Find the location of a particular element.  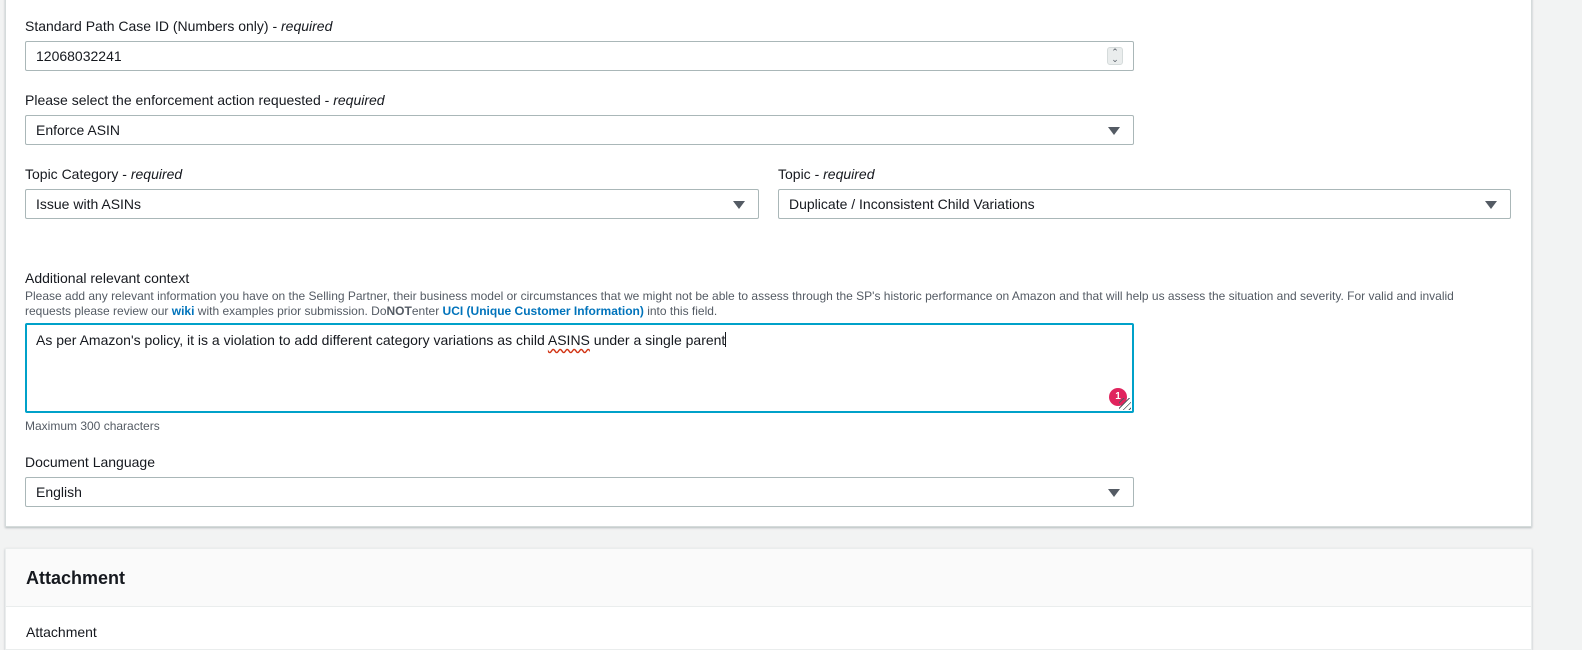

not-emphasis: NOT is located at coordinates (399, 311).